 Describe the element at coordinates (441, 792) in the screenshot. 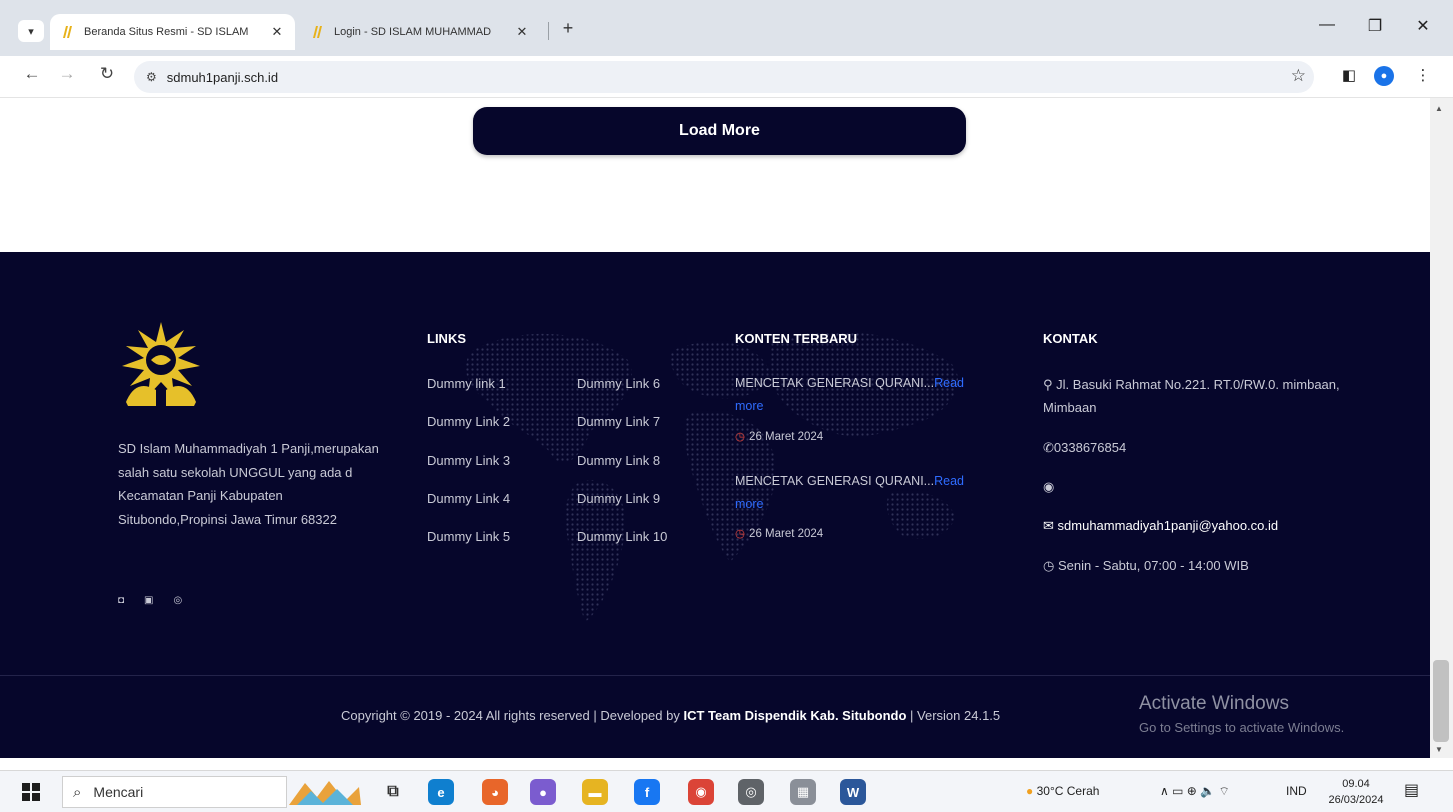

I see `edge-icon: e` at that location.